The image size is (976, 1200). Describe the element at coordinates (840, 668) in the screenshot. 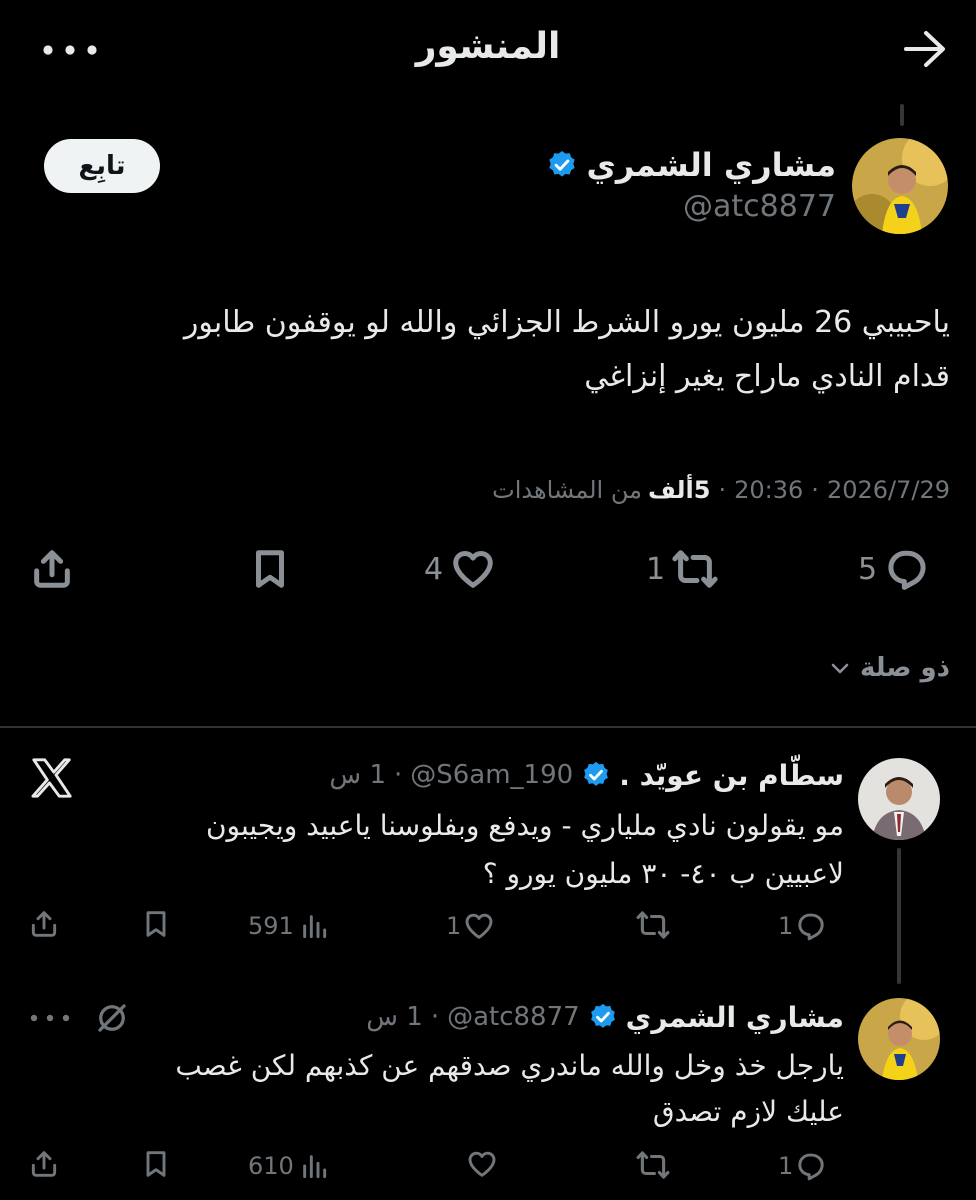

I see `chevron-down-icon` at that location.